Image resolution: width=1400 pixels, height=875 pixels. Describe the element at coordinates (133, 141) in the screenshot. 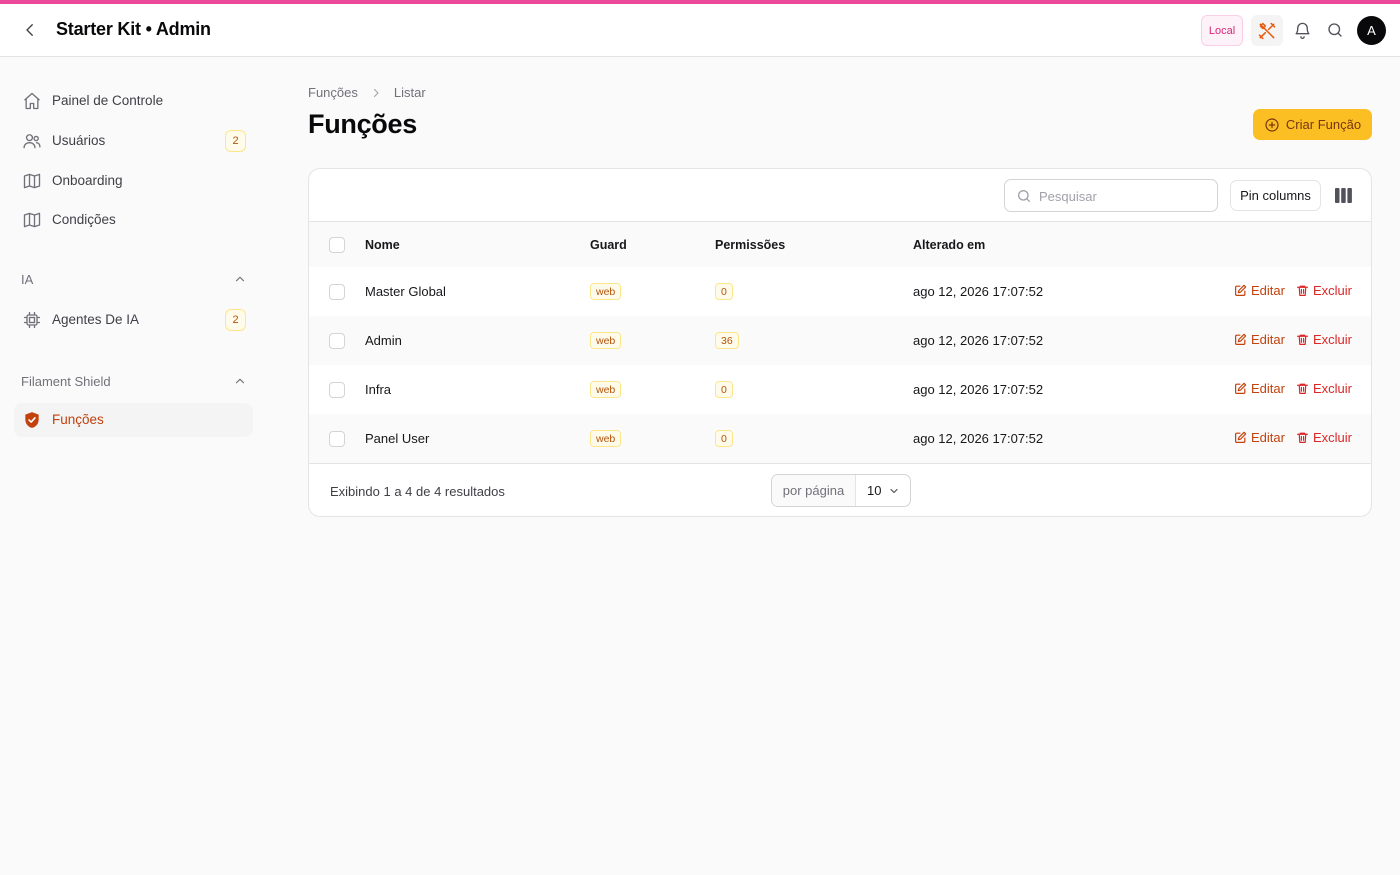

I see `sidebar-item-users: Usuários 2` at that location.